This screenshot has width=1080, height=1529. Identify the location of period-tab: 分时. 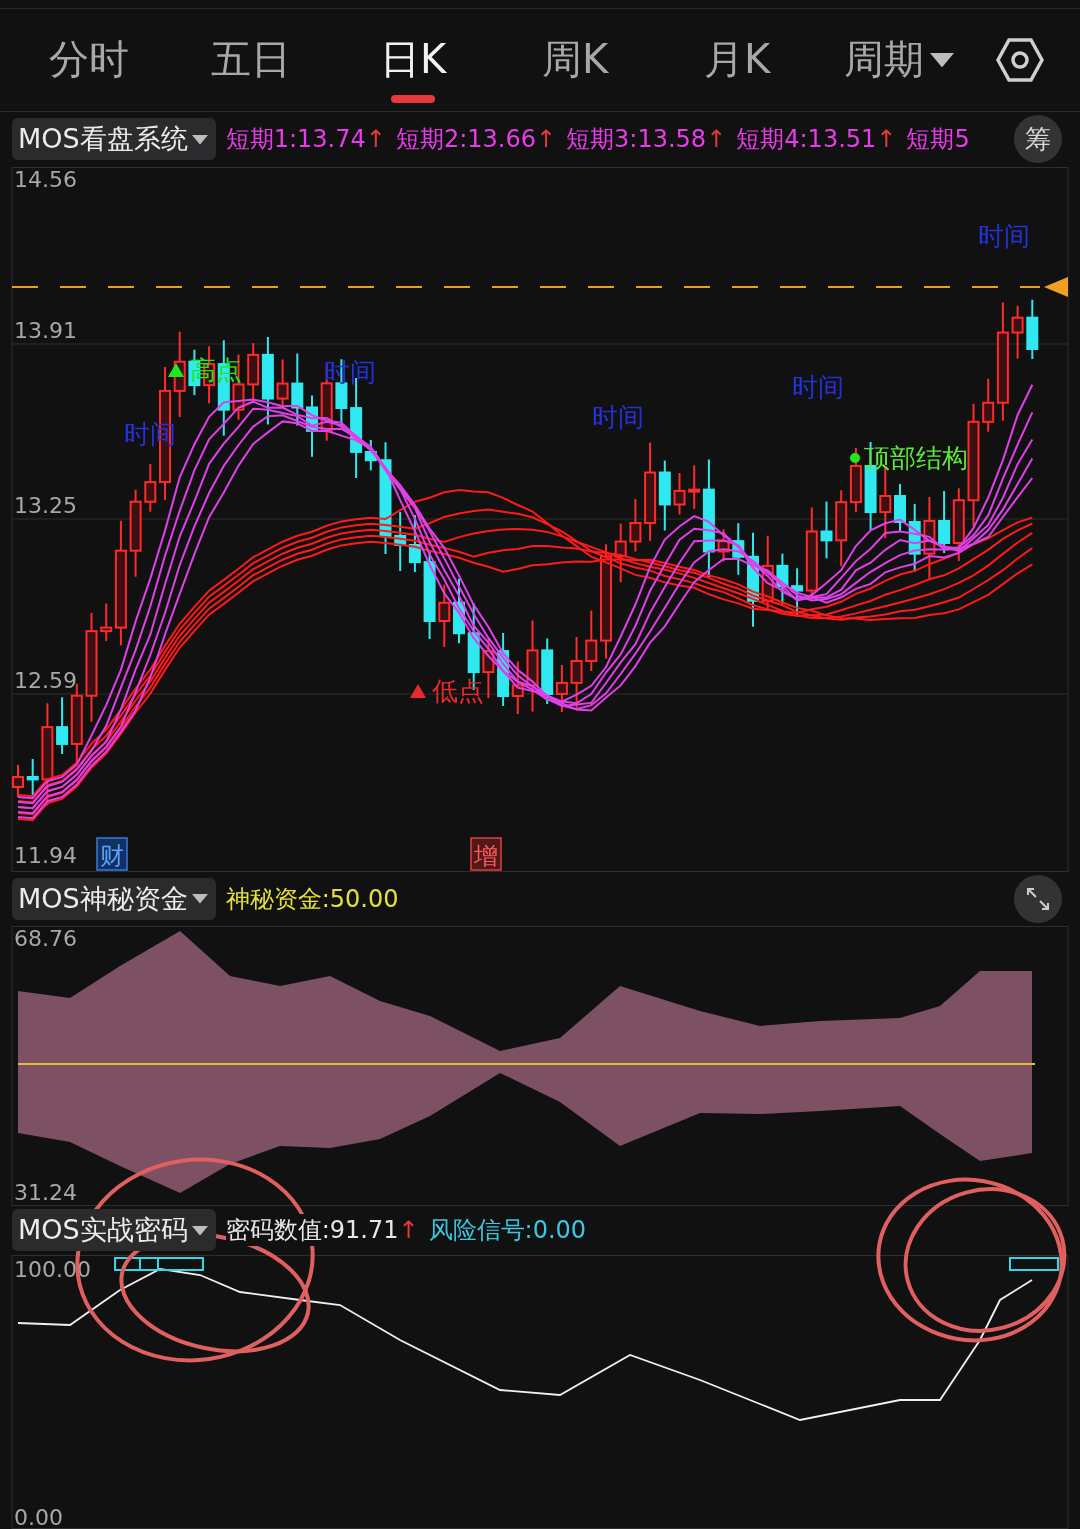
(89, 59).